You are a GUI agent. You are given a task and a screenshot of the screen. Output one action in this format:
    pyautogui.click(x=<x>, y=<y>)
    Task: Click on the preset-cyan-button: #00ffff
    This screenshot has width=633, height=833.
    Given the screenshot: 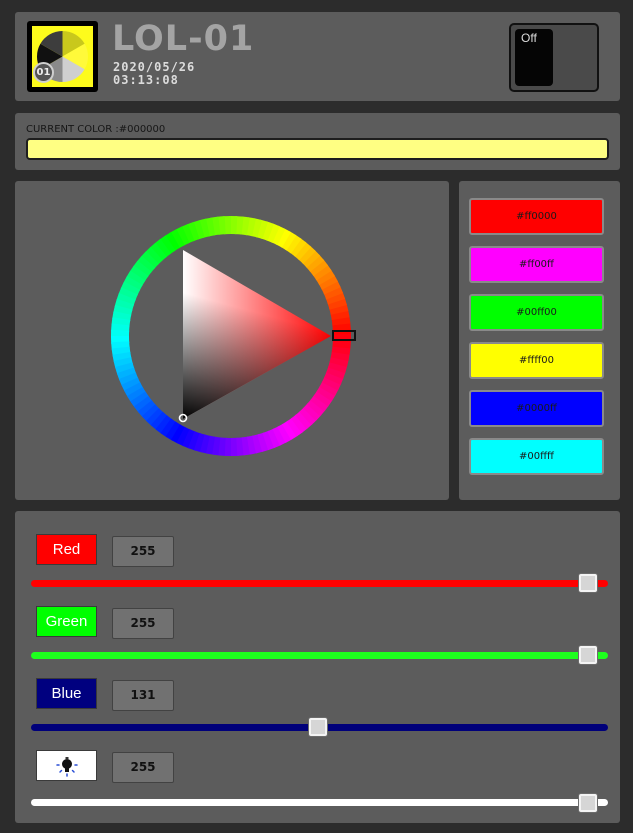 What is the action you would take?
    pyautogui.click(x=536, y=456)
    